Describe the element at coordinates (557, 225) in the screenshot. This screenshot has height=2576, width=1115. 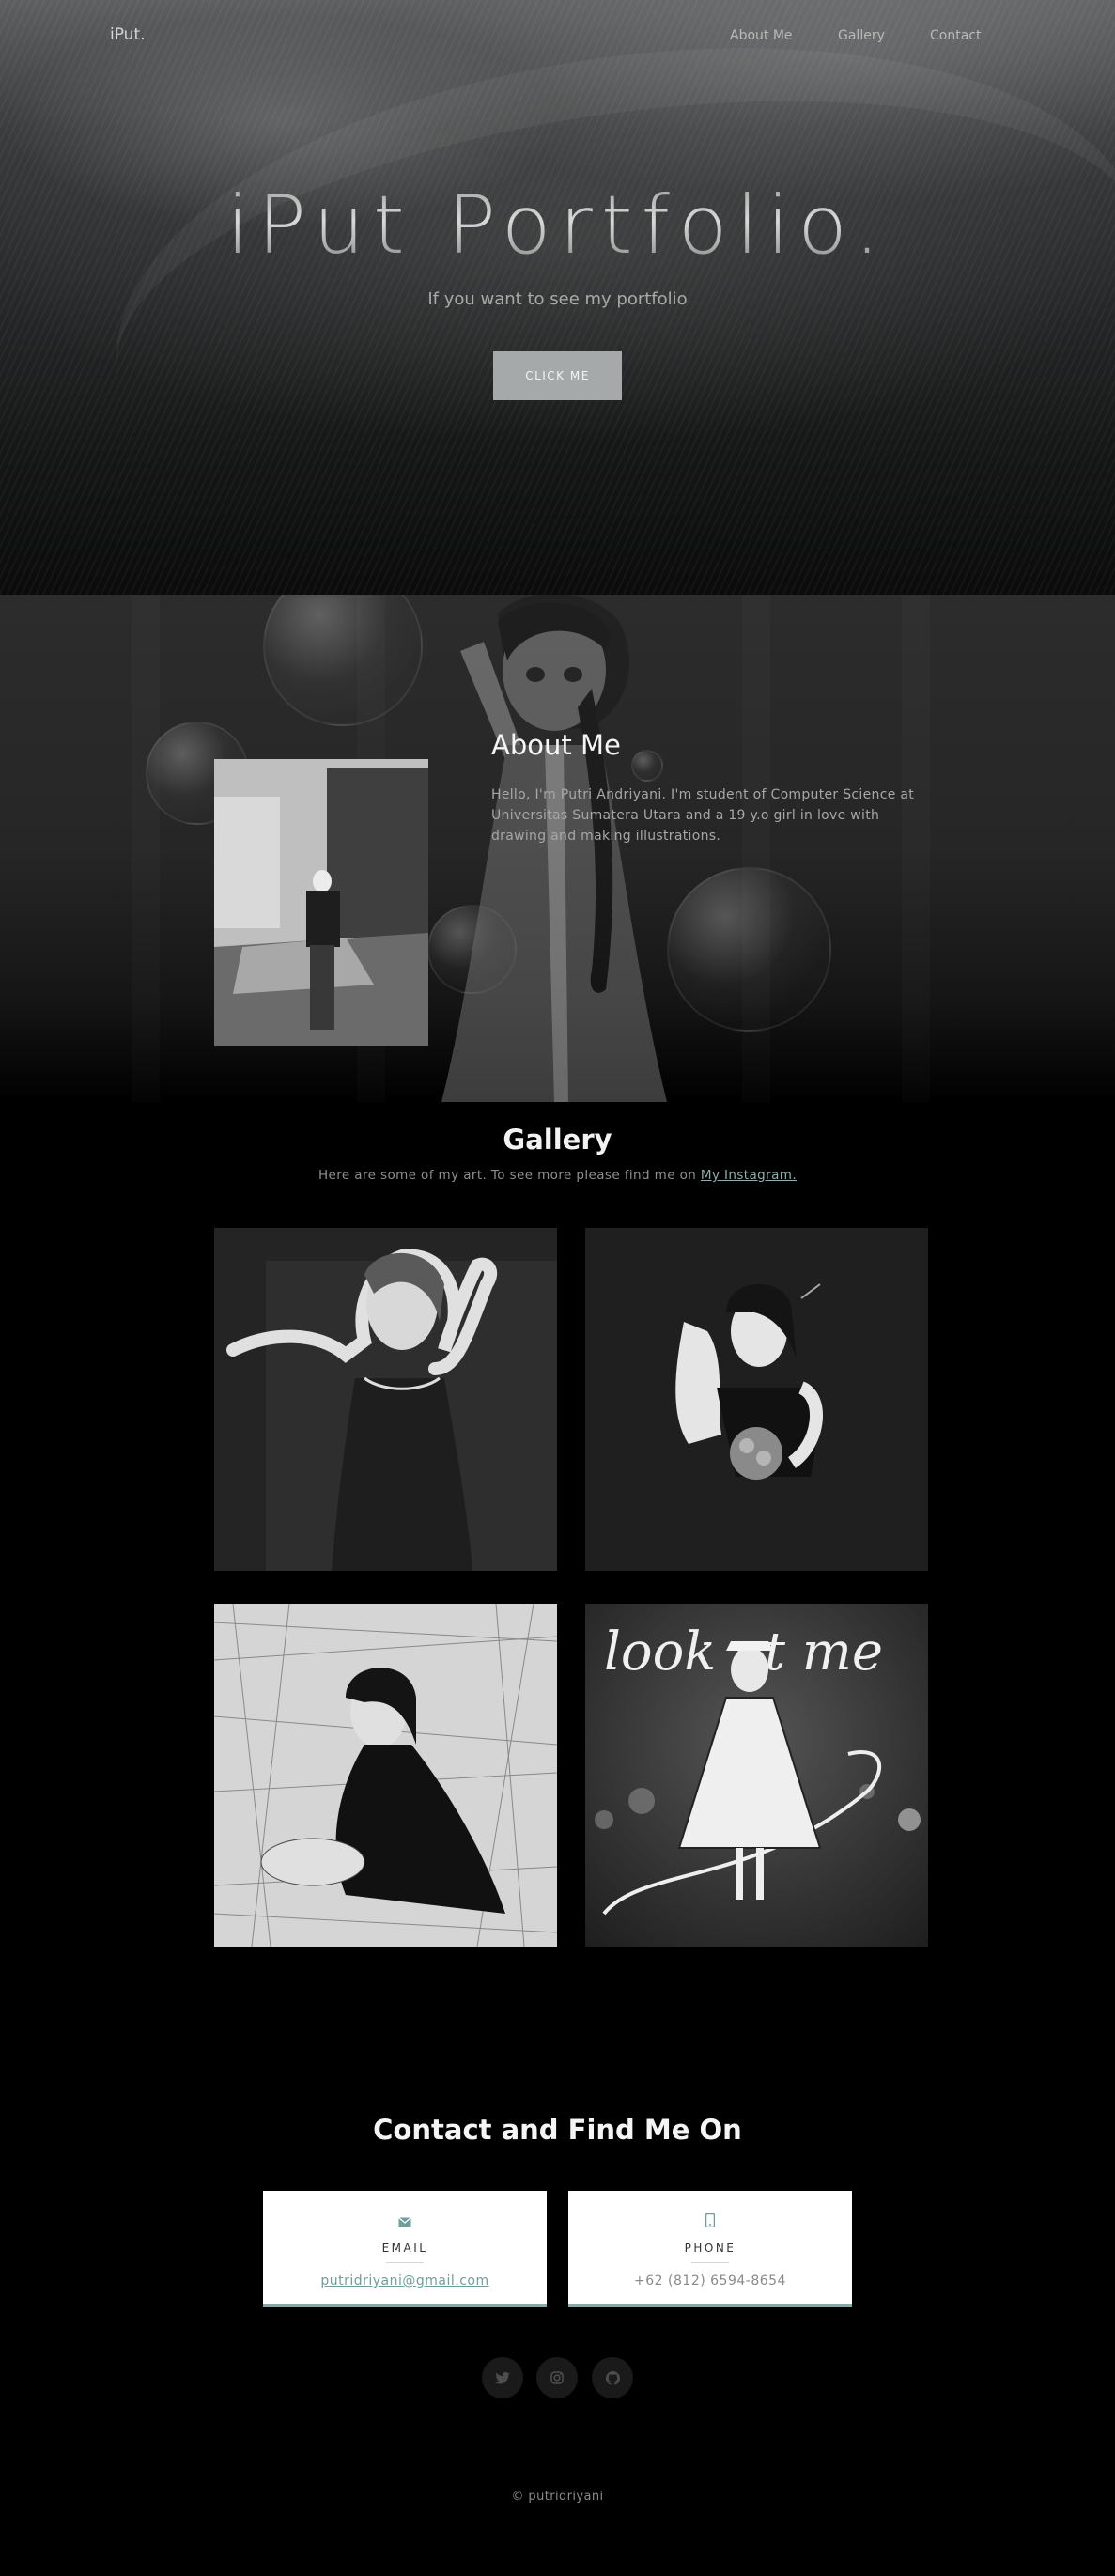
I see `hero-title: iPut Portfolio.` at that location.